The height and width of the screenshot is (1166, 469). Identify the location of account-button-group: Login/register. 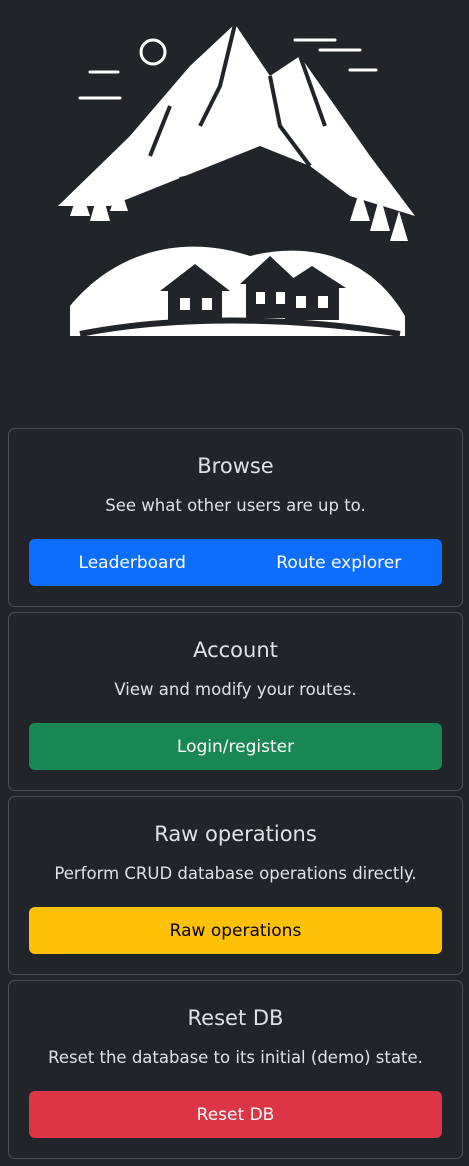
(235, 746).